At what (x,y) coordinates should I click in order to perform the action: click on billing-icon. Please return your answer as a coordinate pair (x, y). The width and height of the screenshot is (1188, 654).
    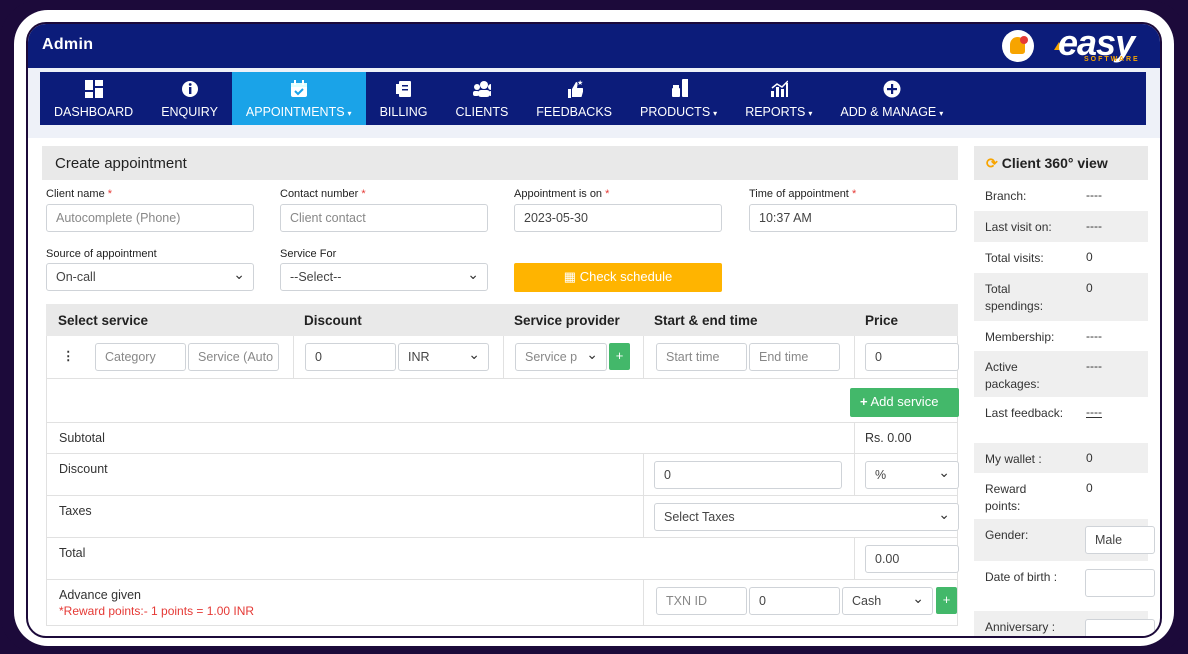
    Looking at the image, I should click on (404, 89).